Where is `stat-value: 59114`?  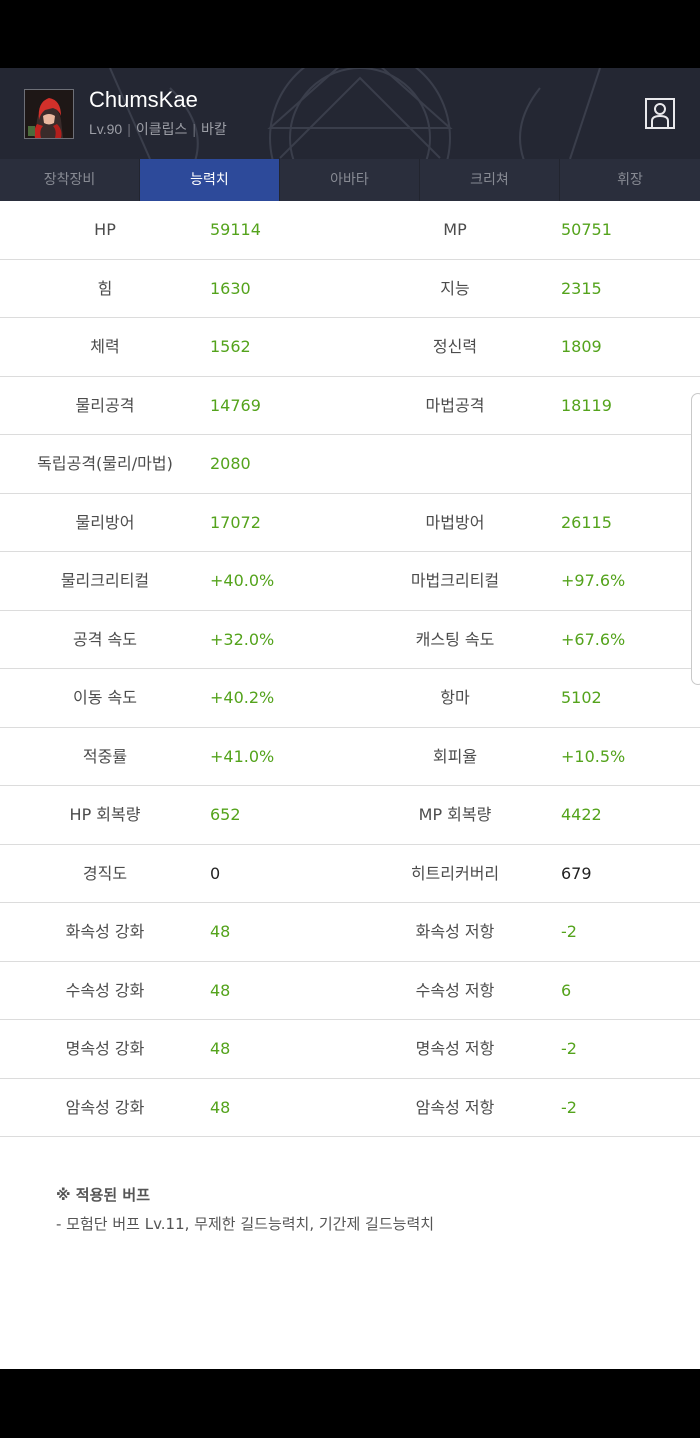 stat-value: 59114 is located at coordinates (235, 229).